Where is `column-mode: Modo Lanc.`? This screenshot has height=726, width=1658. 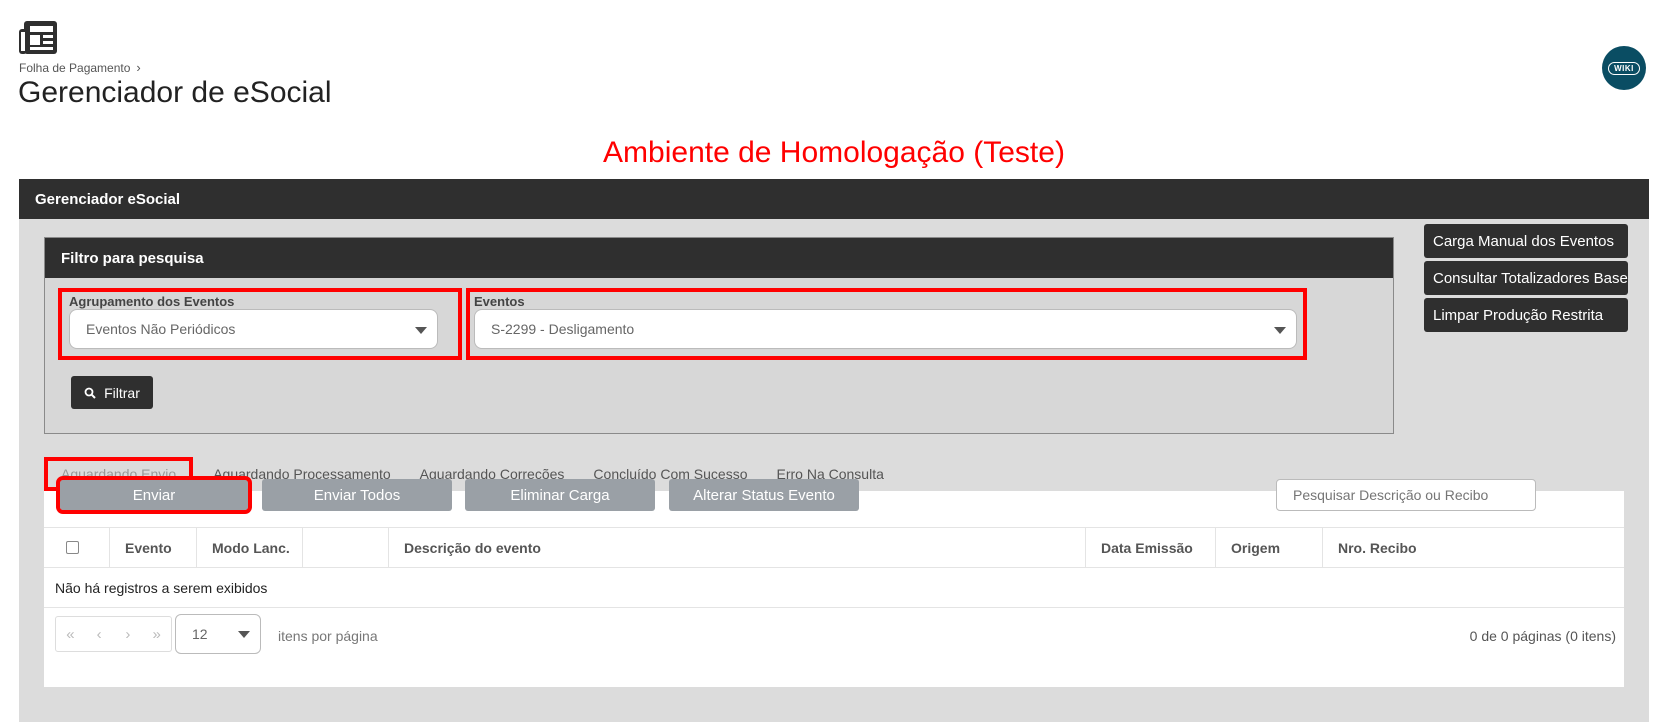
column-mode: Modo Lanc. is located at coordinates (250, 547).